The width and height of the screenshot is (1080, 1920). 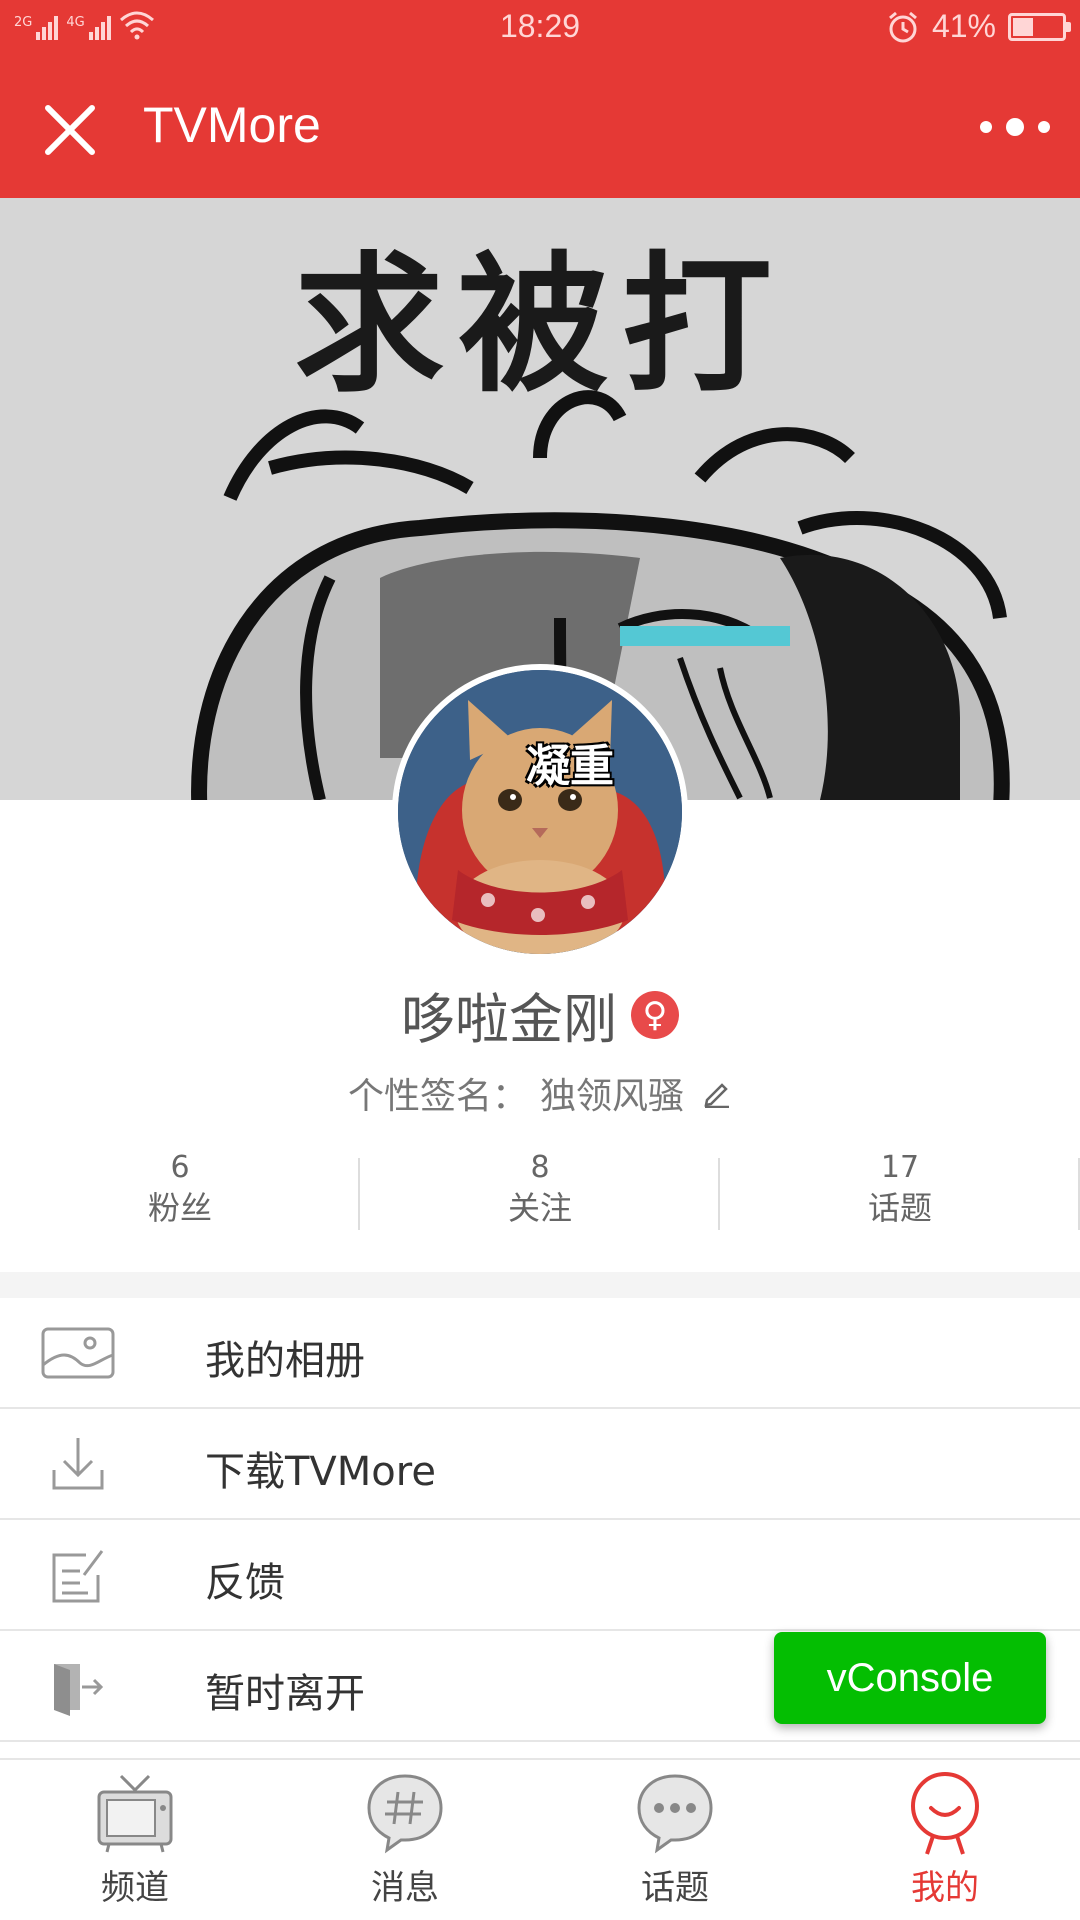 I want to click on alarm-icon, so click(x=902, y=26).